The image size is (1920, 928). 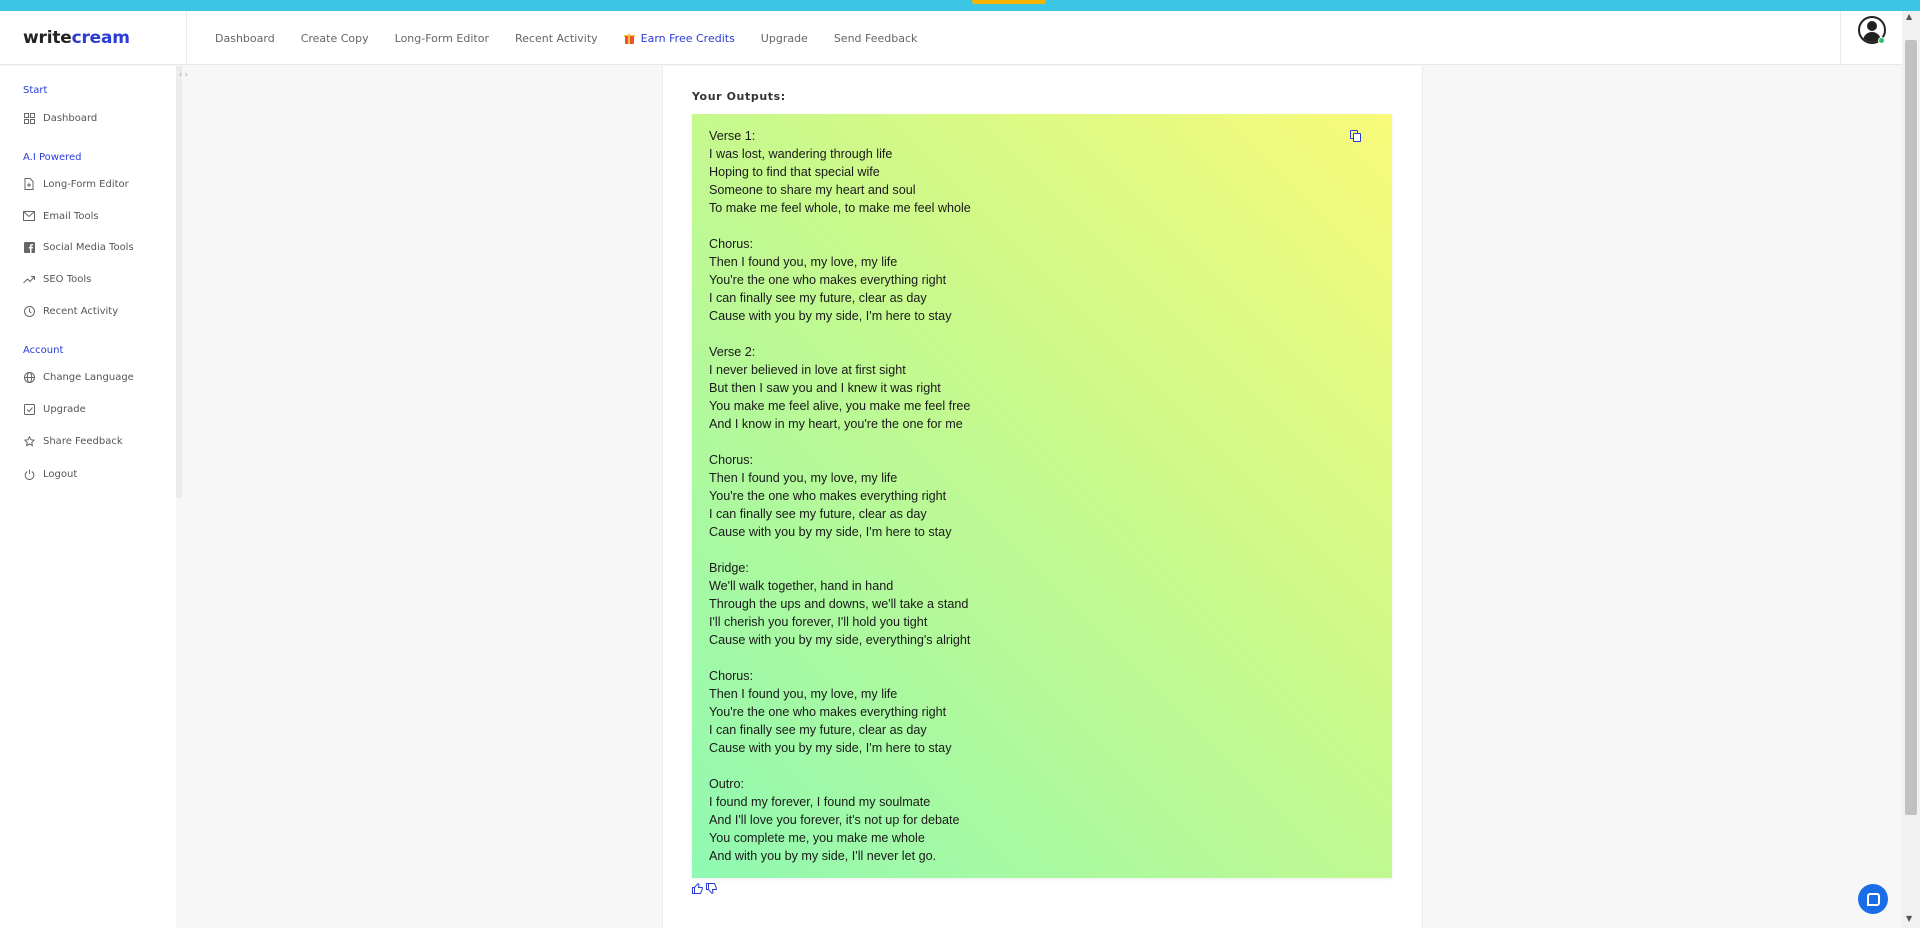 I want to click on banner-button, so click(x=1009, y=2).